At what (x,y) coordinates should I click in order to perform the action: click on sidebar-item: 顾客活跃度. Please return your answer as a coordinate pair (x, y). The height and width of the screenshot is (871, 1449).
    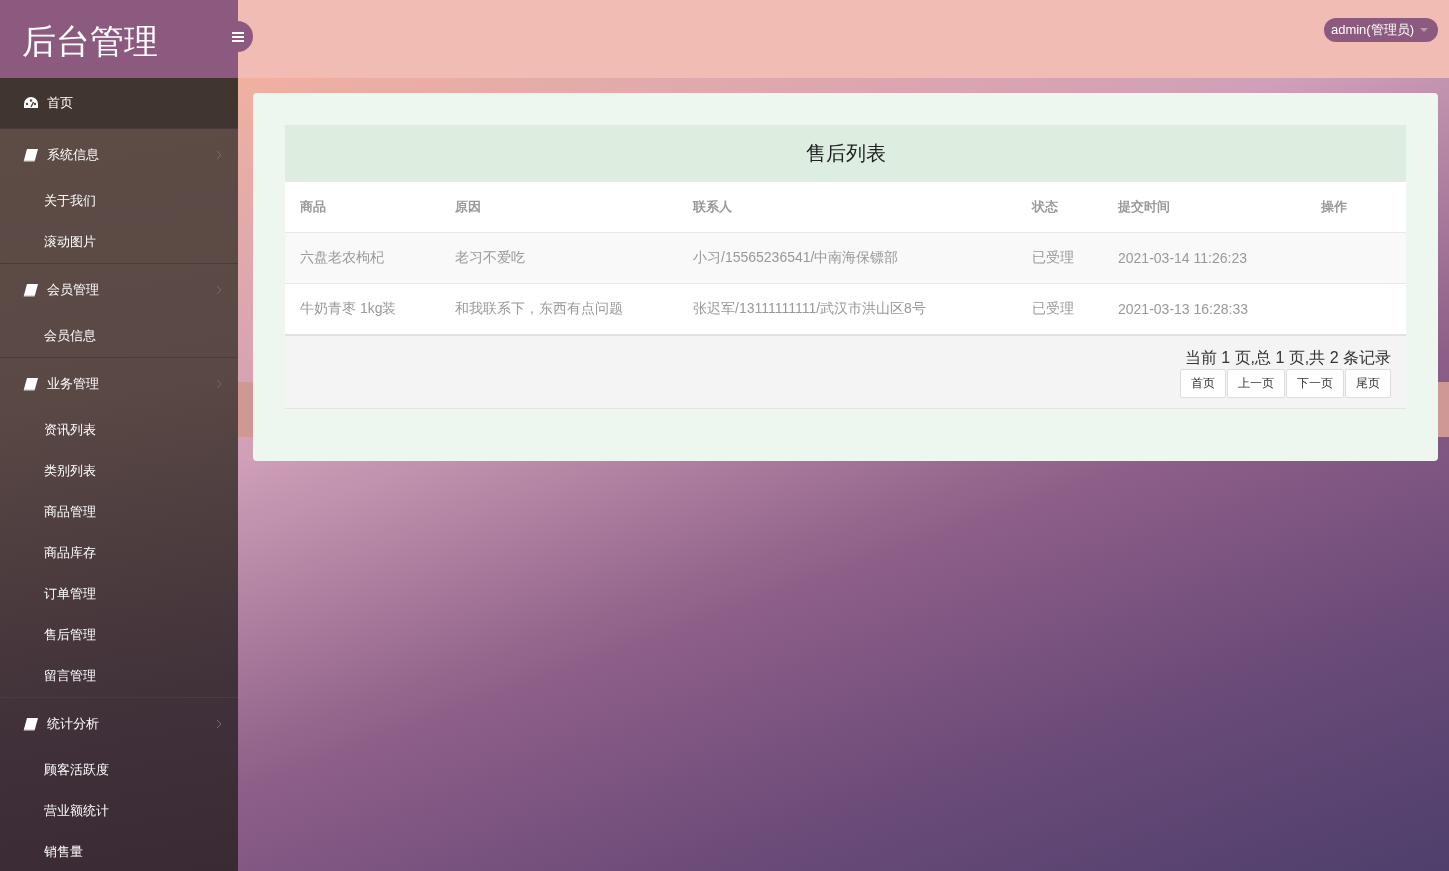
    Looking at the image, I should click on (119, 770).